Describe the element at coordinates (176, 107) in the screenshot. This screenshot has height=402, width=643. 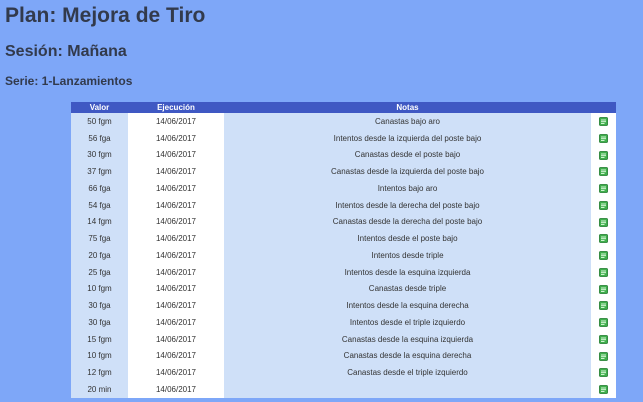
I see `header-ejecucion: Ejecución` at that location.